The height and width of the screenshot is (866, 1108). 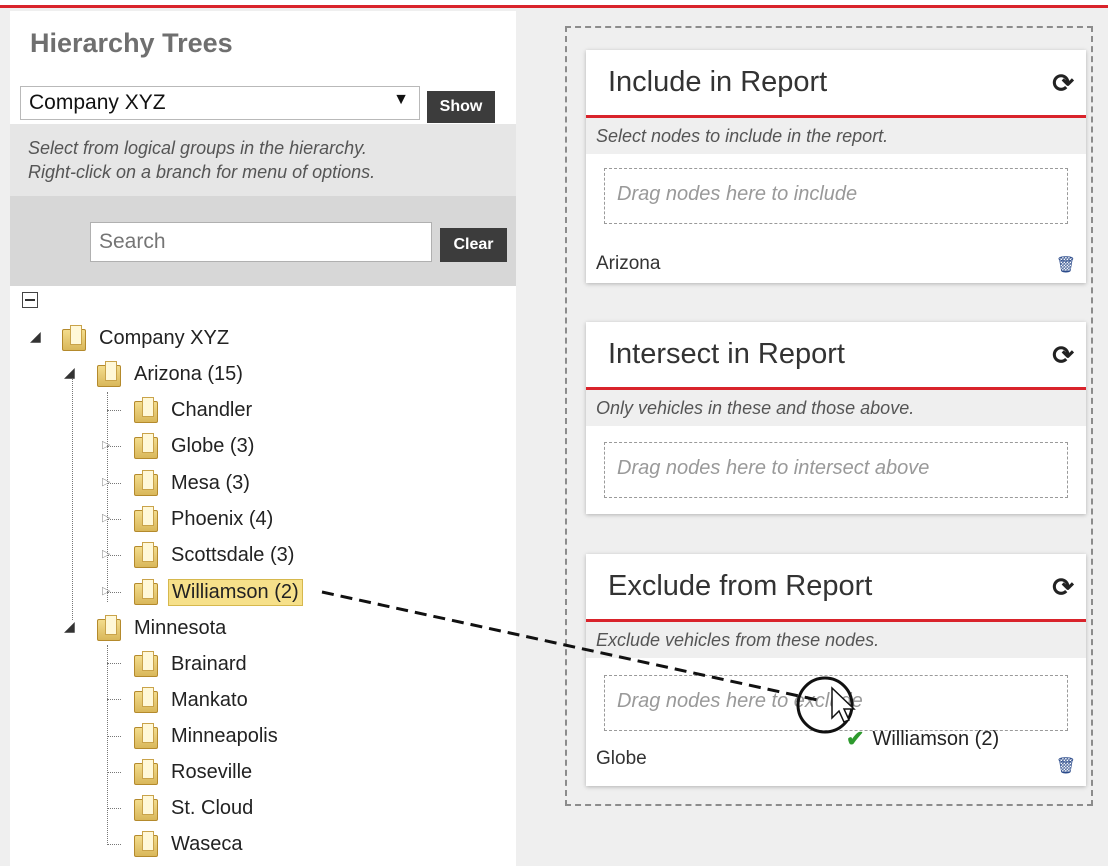 What do you see at coordinates (554, 4) in the screenshot?
I see `top-accent-bar` at bounding box center [554, 4].